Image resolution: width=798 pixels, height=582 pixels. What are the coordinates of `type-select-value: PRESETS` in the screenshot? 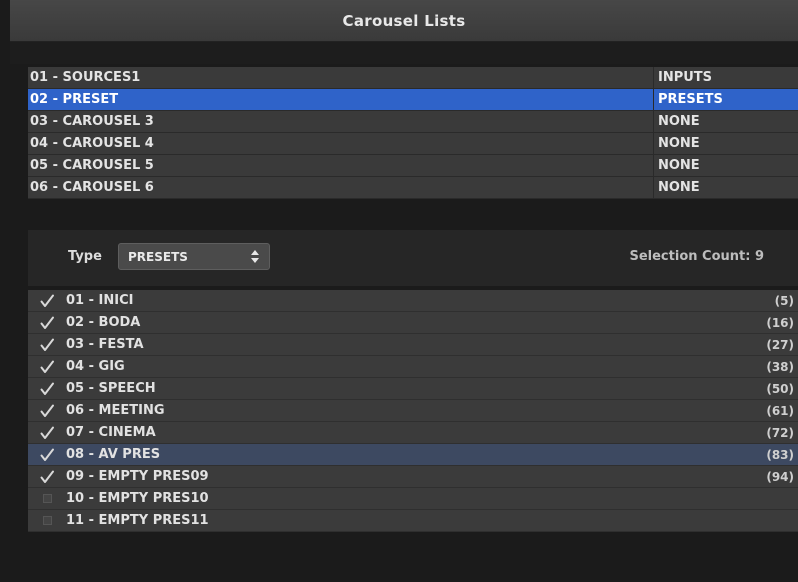 It's located at (158, 256).